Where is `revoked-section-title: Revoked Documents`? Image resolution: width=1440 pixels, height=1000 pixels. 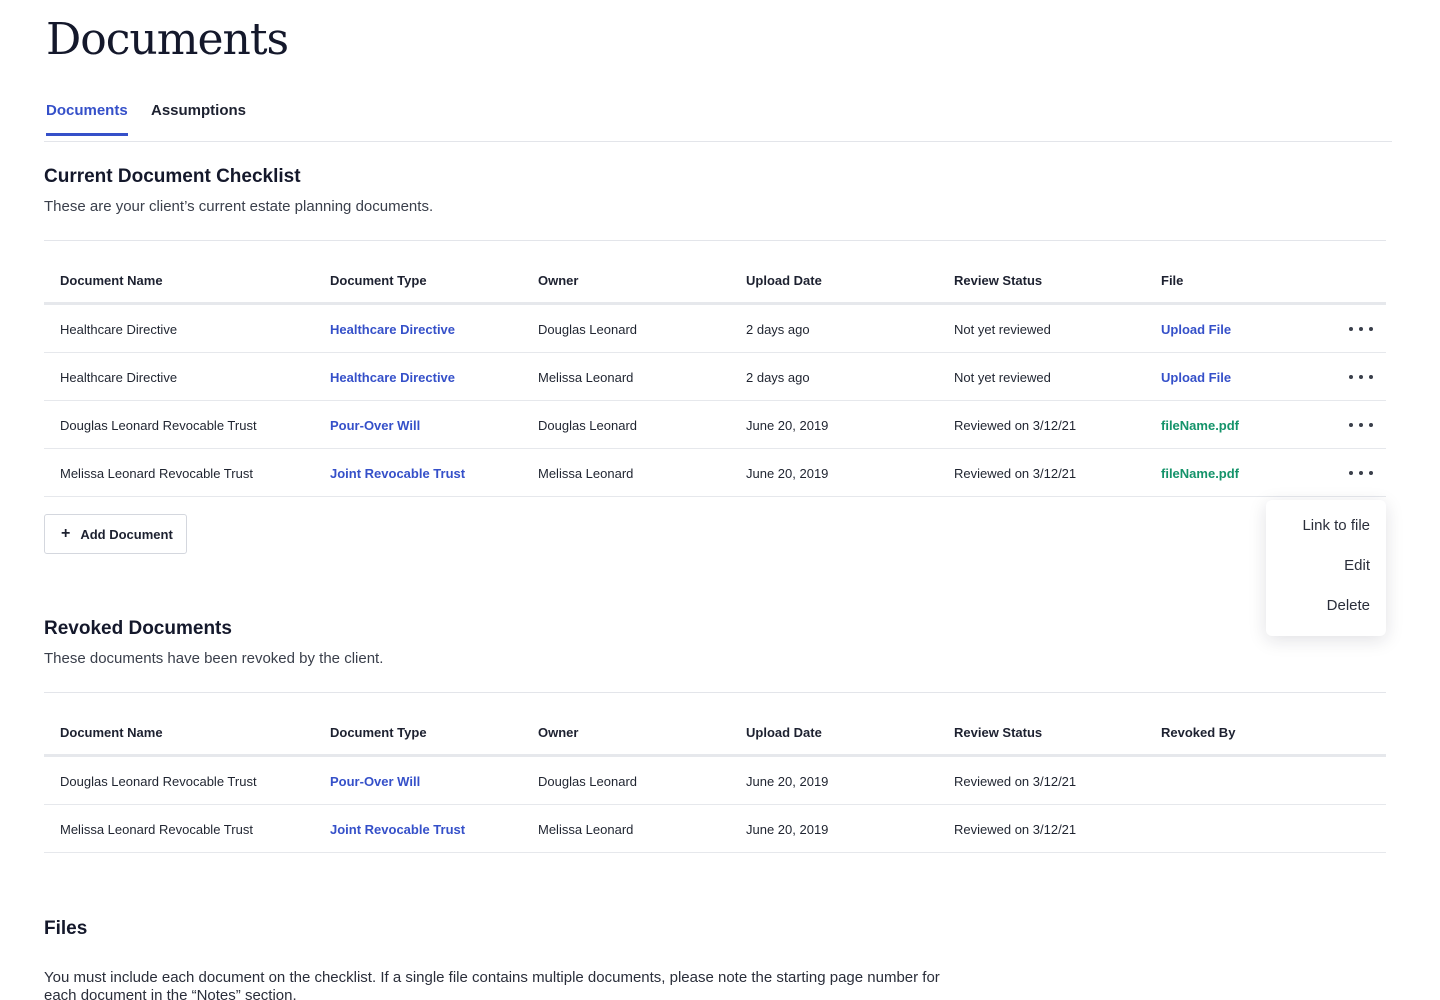
revoked-section-title: Revoked Documents is located at coordinates (138, 628).